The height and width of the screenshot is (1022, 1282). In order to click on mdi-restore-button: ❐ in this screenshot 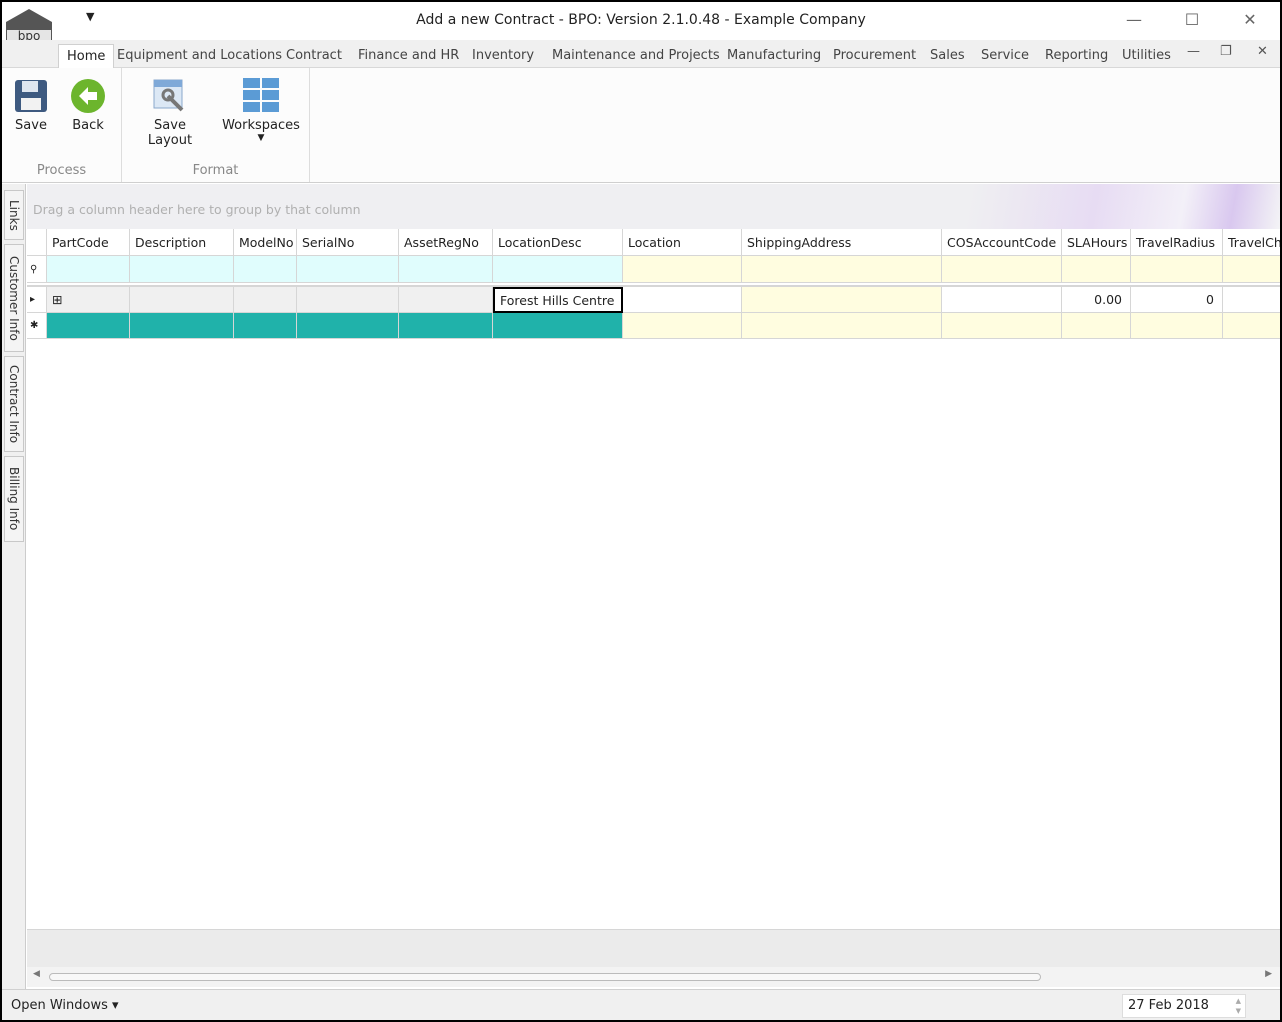, I will do `click(1226, 51)`.